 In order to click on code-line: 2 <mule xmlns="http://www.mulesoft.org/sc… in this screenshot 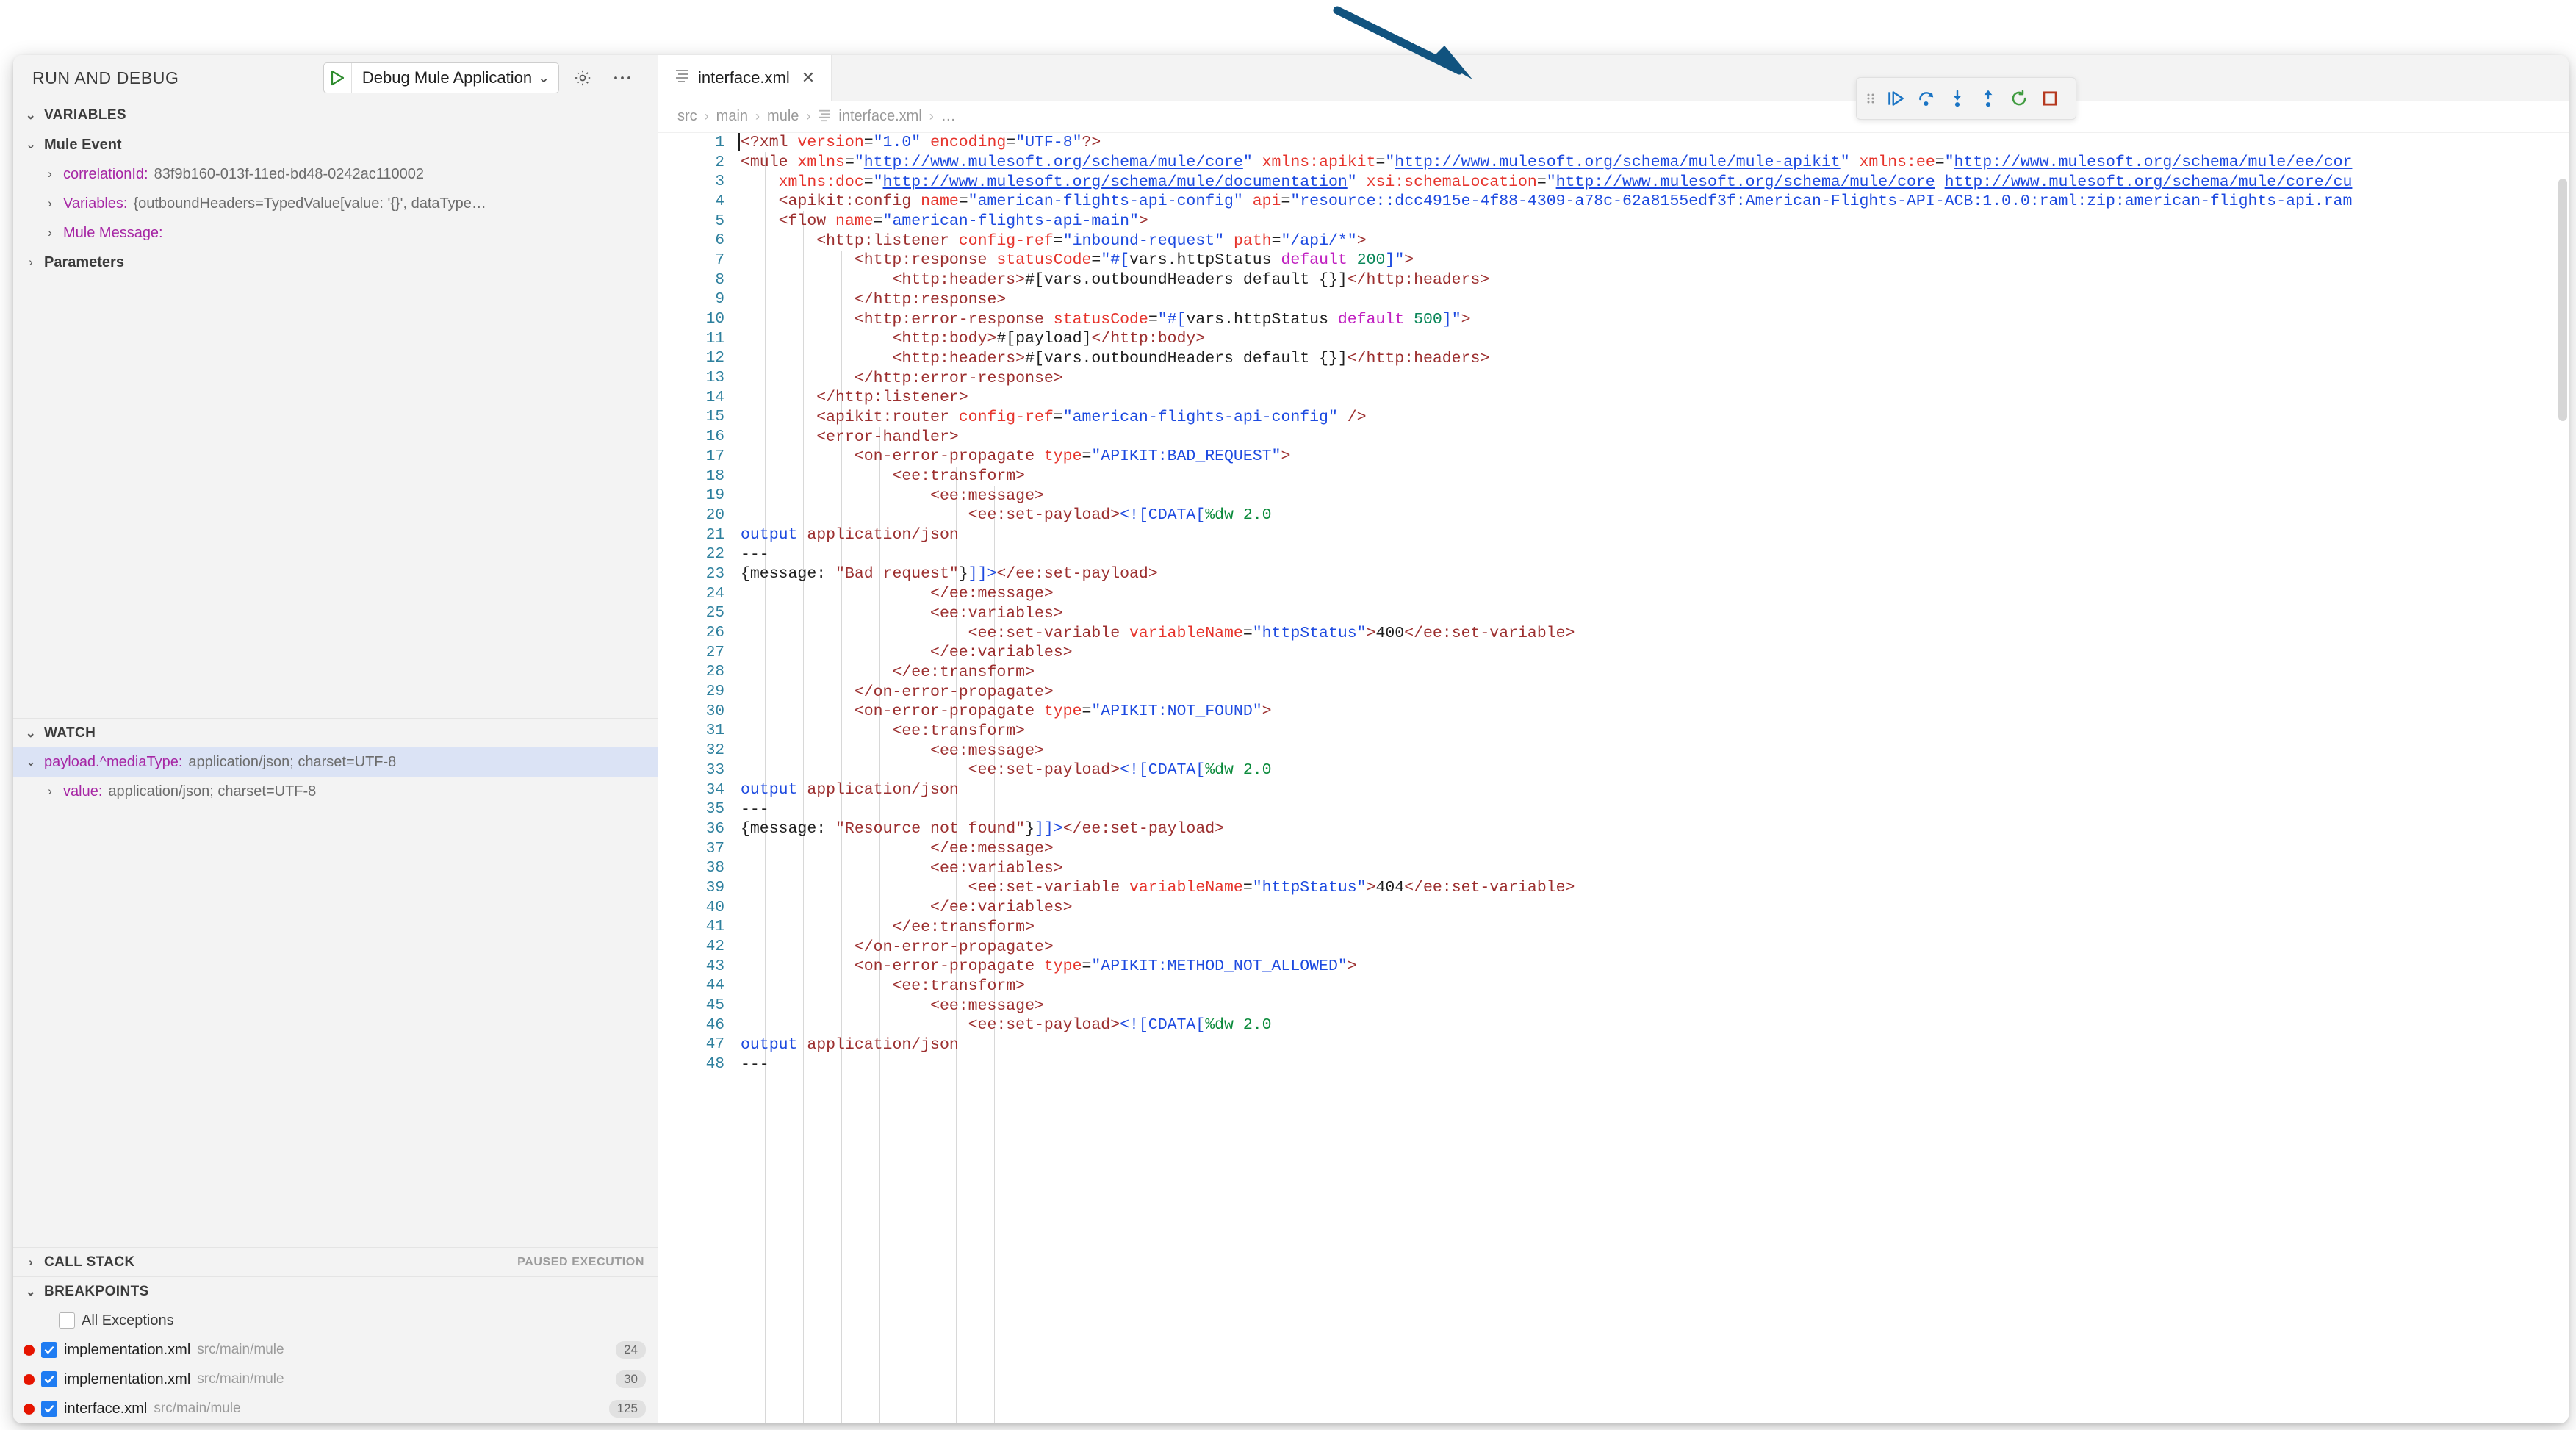, I will do `click(1613, 163)`.